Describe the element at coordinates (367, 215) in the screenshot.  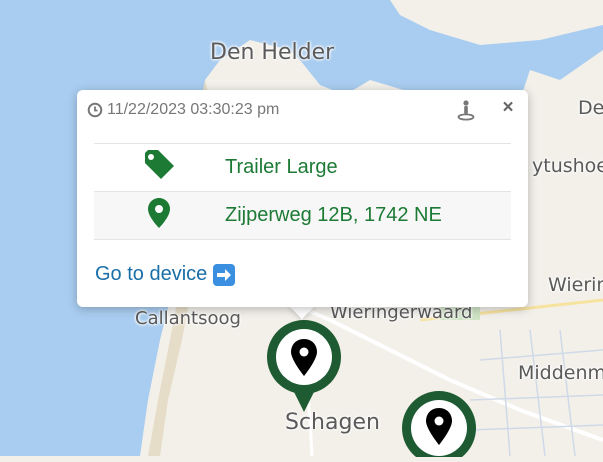
I see `device-address: Zijperweg 12B, 1742 NE` at that location.